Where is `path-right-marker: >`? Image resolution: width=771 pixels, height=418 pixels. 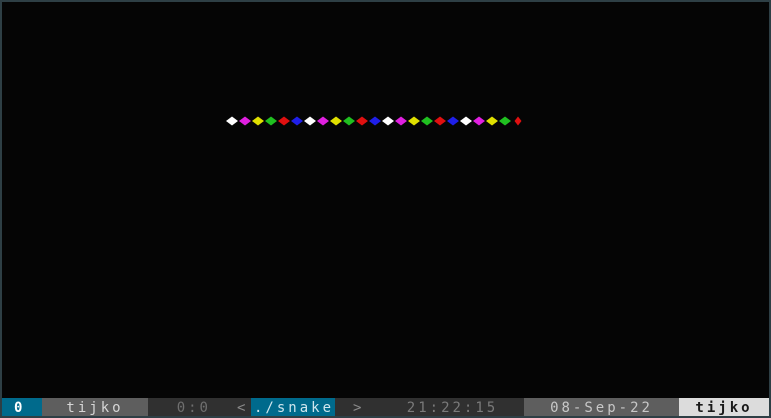 path-right-marker: > is located at coordinates (359, 408).